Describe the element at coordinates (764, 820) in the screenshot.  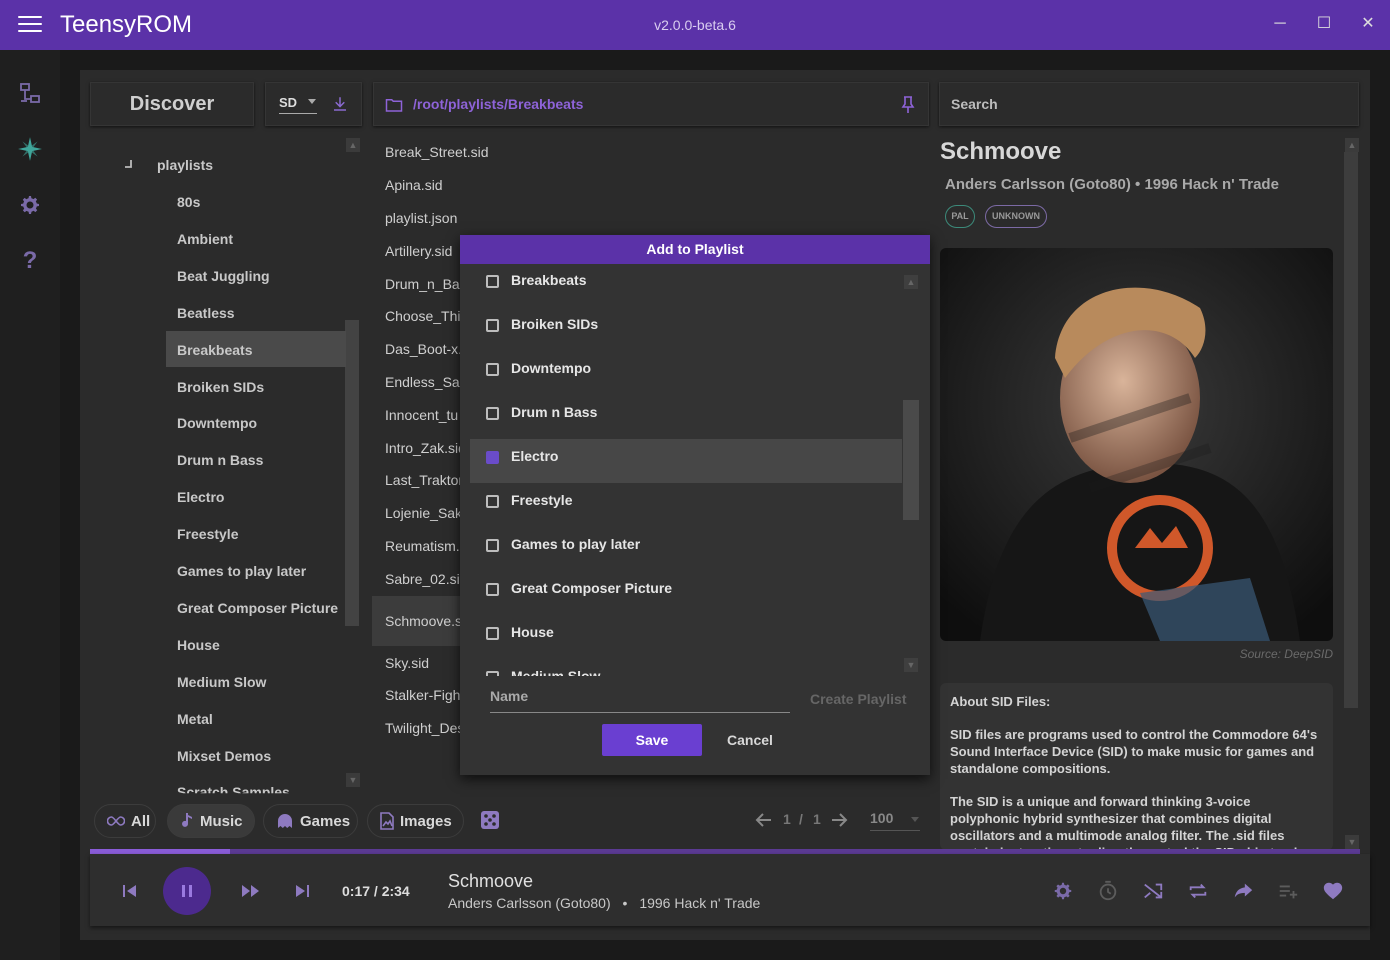
I see `prev-page-icon` at that location.